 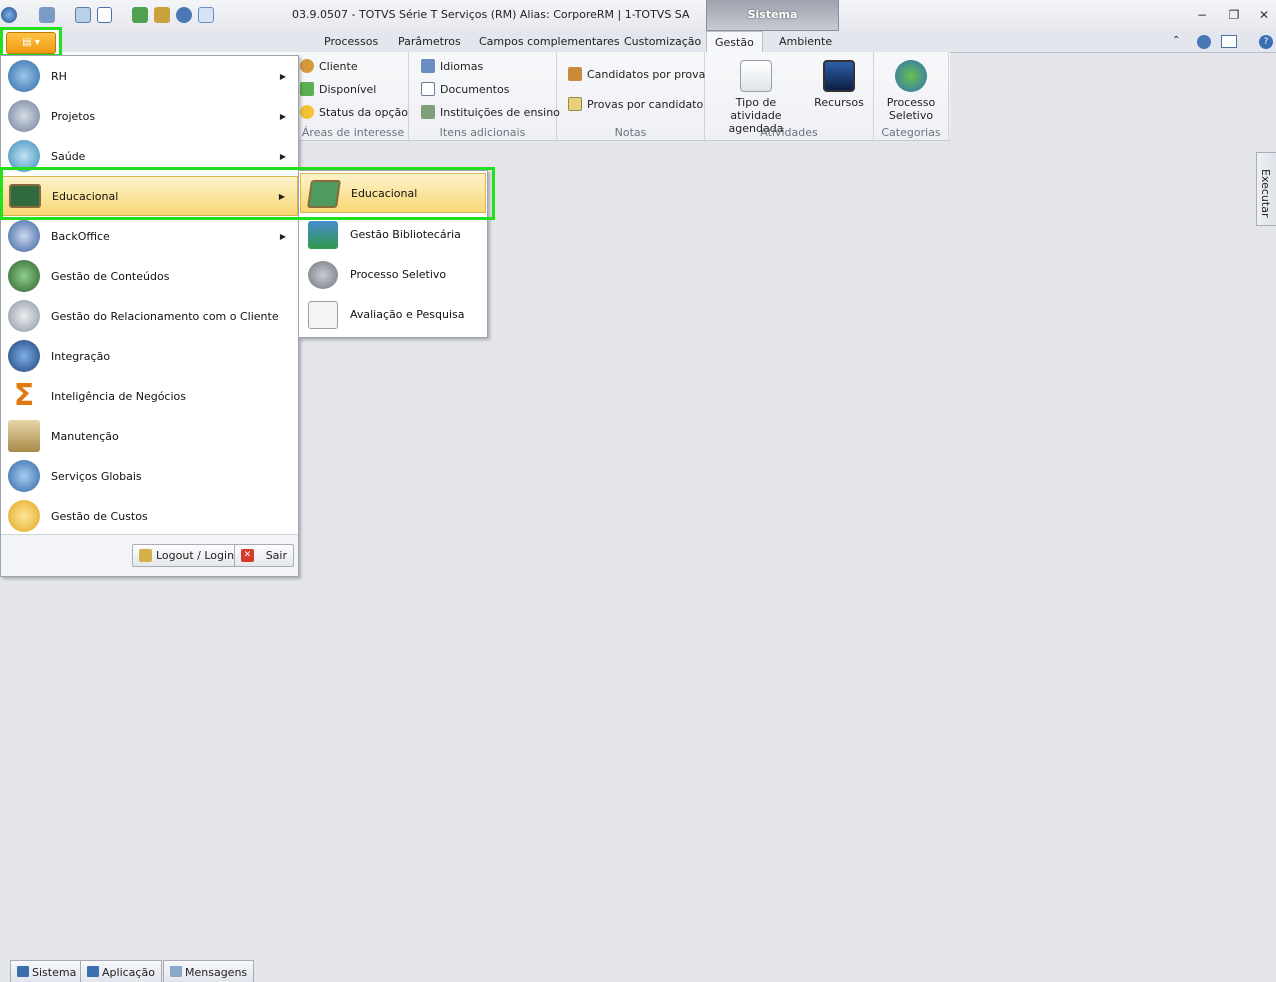 What do you see at coordinates (162, 15) in the screenshot?
I see `tools-icon` at bounding box center [162, 15].